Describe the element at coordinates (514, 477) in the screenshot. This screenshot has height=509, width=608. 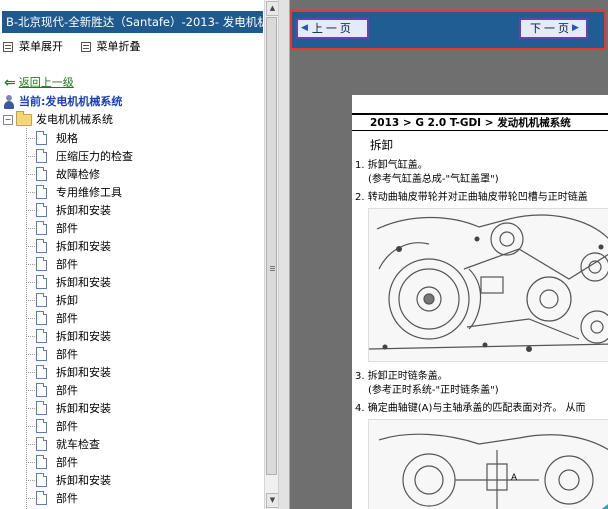
I see `figure-callout-label: A` at that location.